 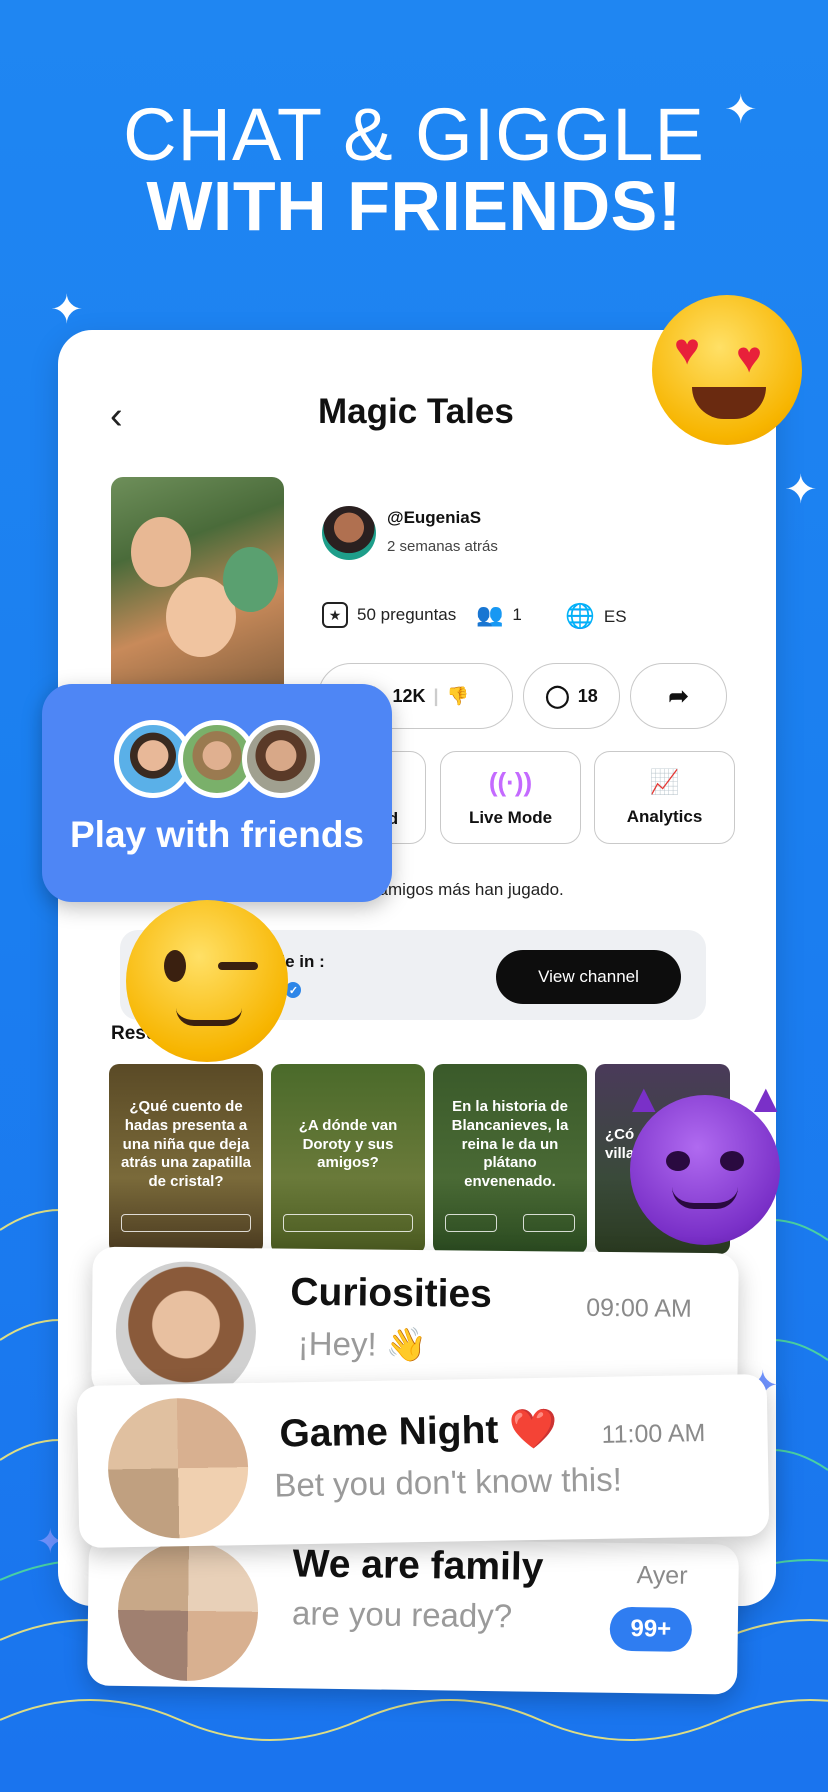 What do you see at coordinates (348, 1144) in the screenshot?
I see `episode-question: ¿A dónde van Doroty y sus amigos?` at bounding box center [348, 1144].